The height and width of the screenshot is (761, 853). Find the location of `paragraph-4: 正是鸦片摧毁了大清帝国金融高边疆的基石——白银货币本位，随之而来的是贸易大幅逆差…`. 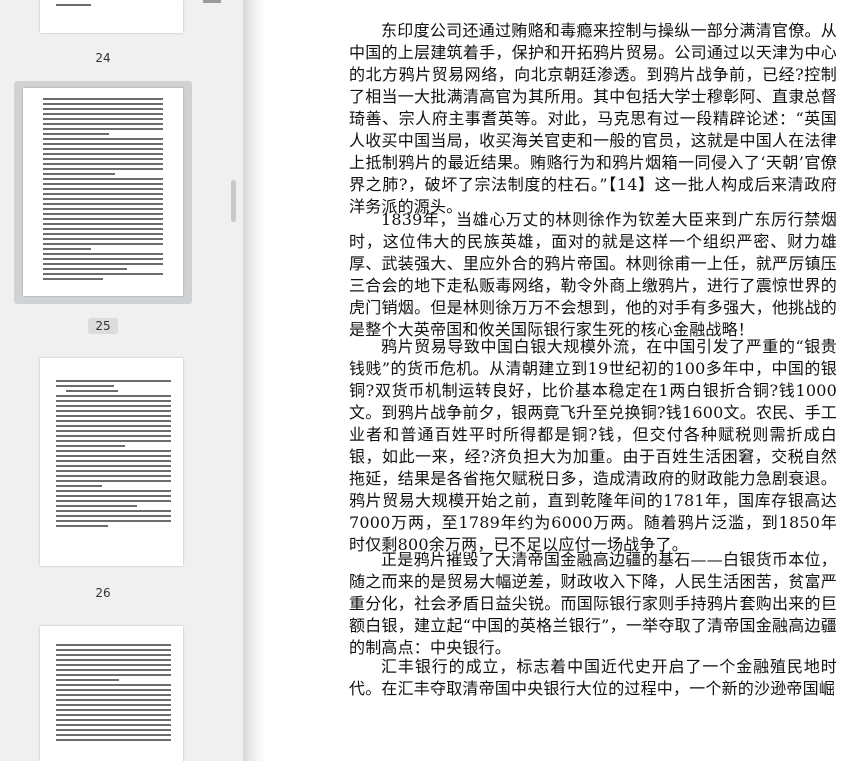

paragraph-4: 正是鸦片摧毁了大清帝国金融高边疆的基石——白银货币本位，随之而来的是贸易大幅逆差… is located at coordinates (593, 603).